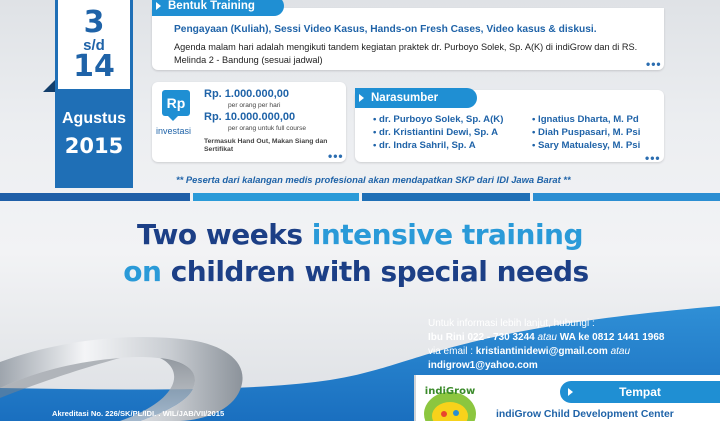  Describe the element at coordinates (94, 22) in the screenshot. I see `start-day: 3` at that location.